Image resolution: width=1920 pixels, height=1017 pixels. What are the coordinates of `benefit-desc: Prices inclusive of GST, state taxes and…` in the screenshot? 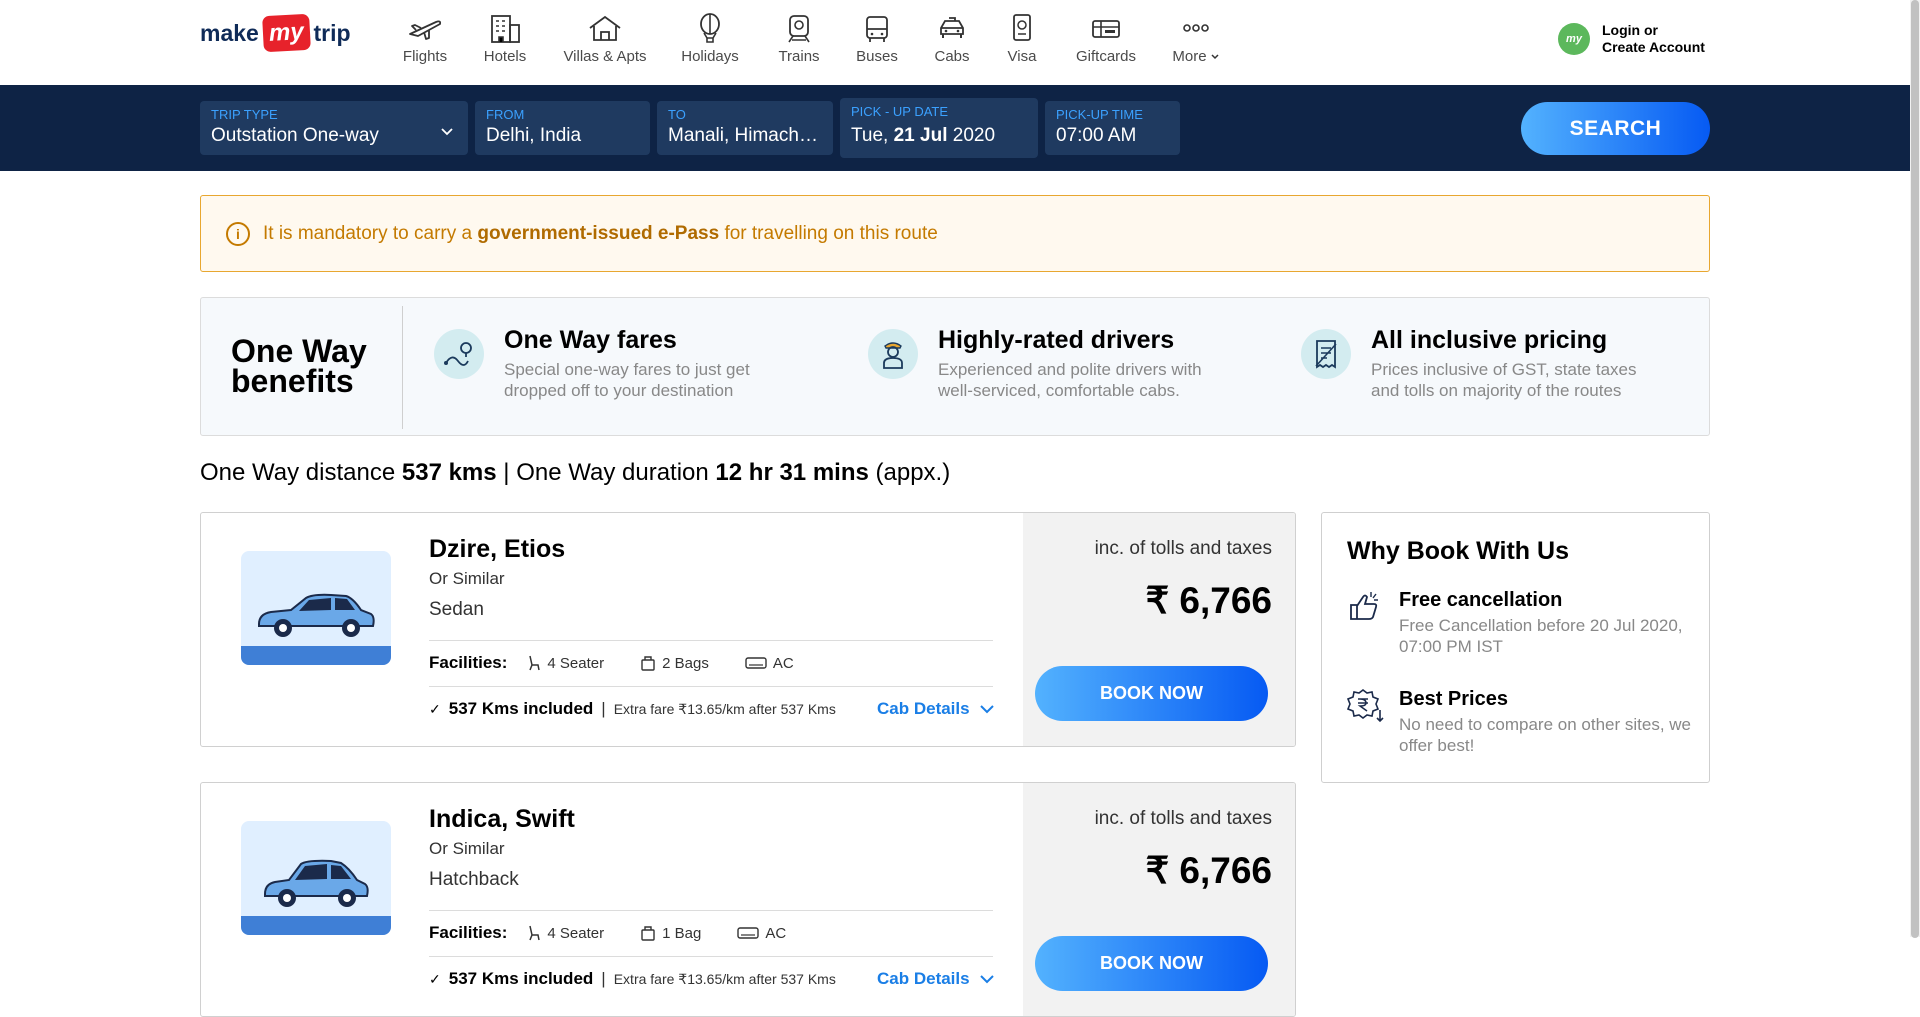 It's located at (1504, 380).